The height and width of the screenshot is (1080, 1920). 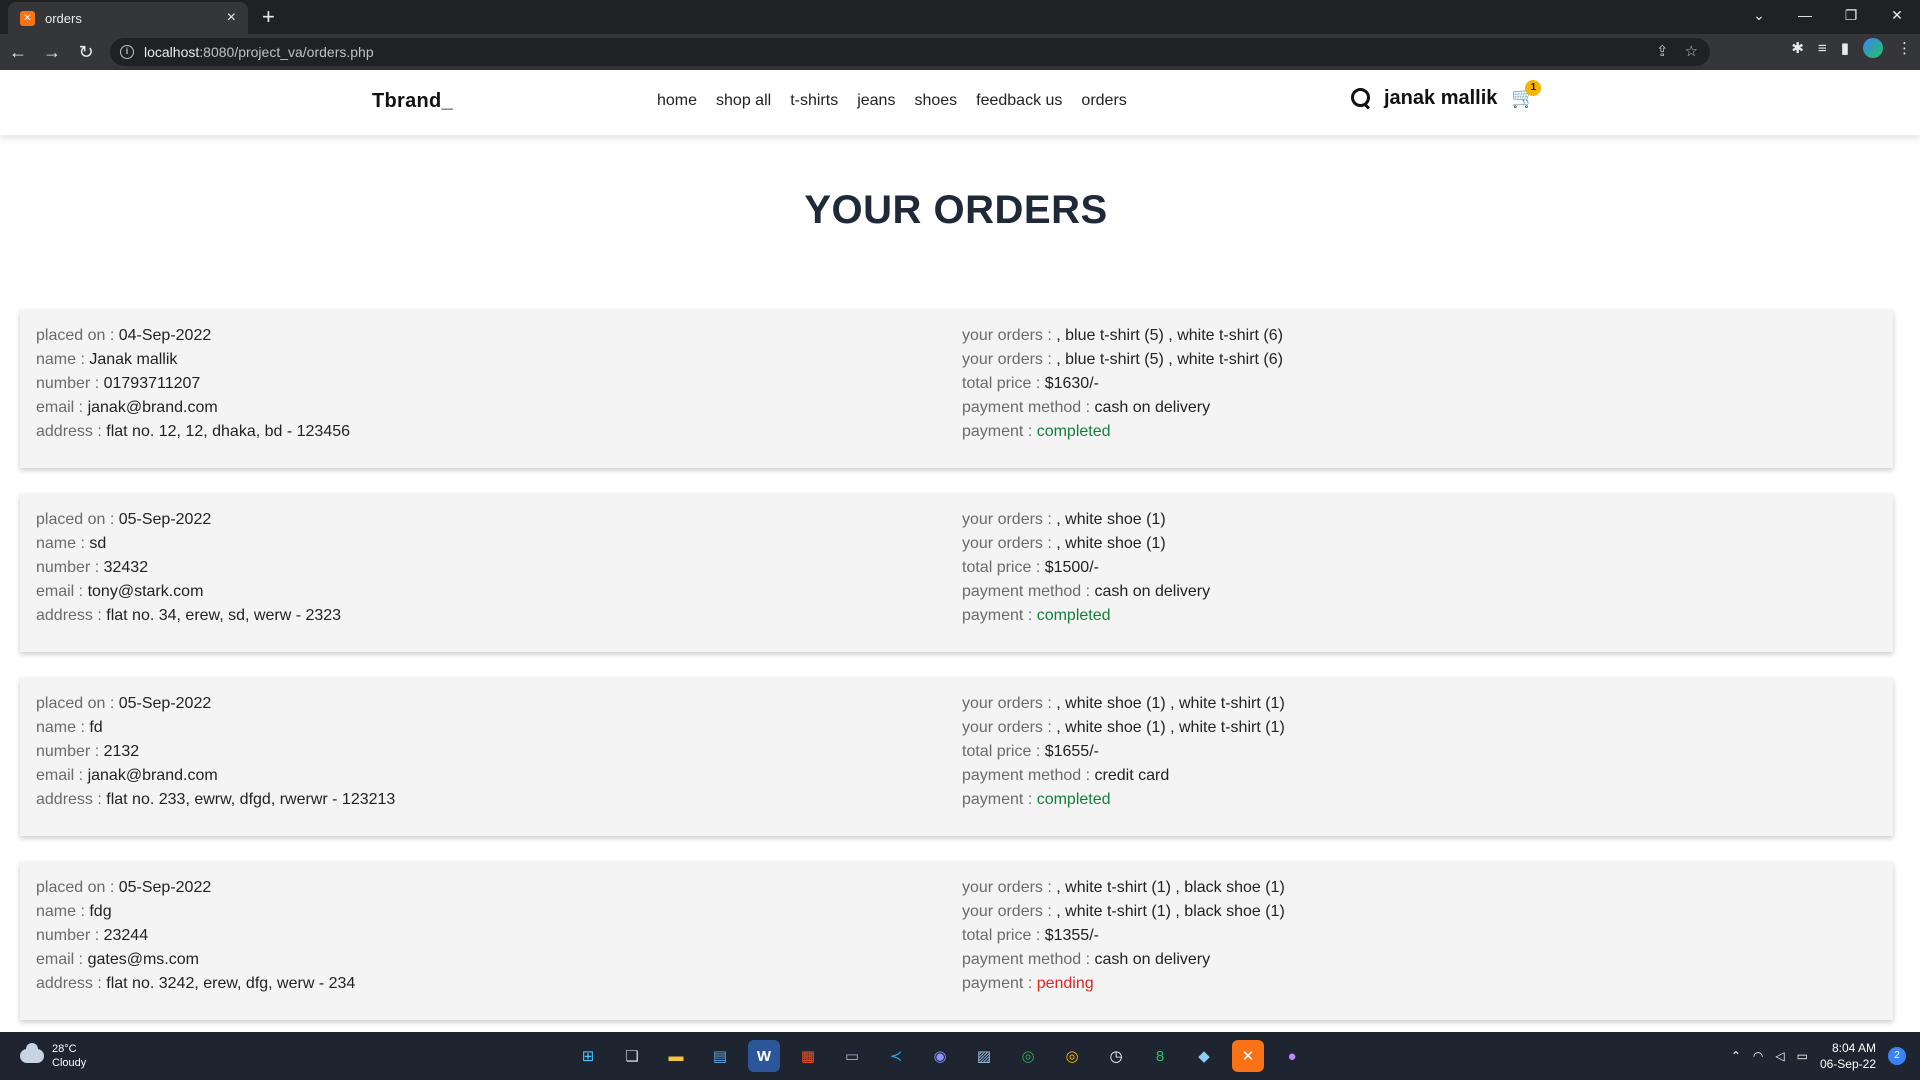 What do you see at coordinates (960, 17) in the screenshot?
I see `browser-tabstrip: ✕ orders × + ⌄ — ❐ ✕` at bounding box center [960, 17].